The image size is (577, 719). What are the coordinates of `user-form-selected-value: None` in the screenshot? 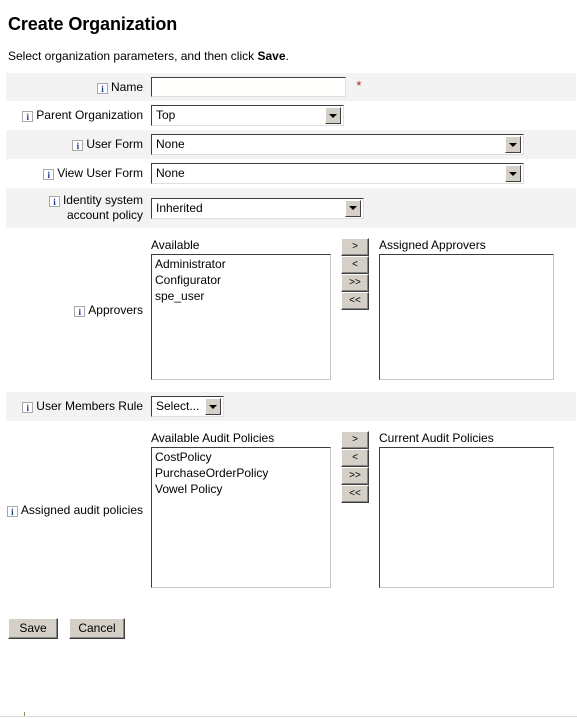 It's located at (170, 144).